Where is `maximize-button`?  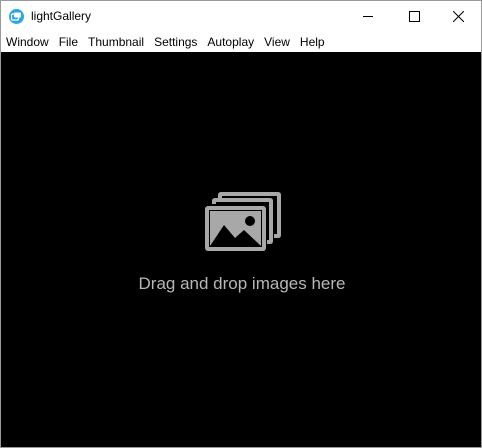
maximize-button is located at coordinates (414, 16).